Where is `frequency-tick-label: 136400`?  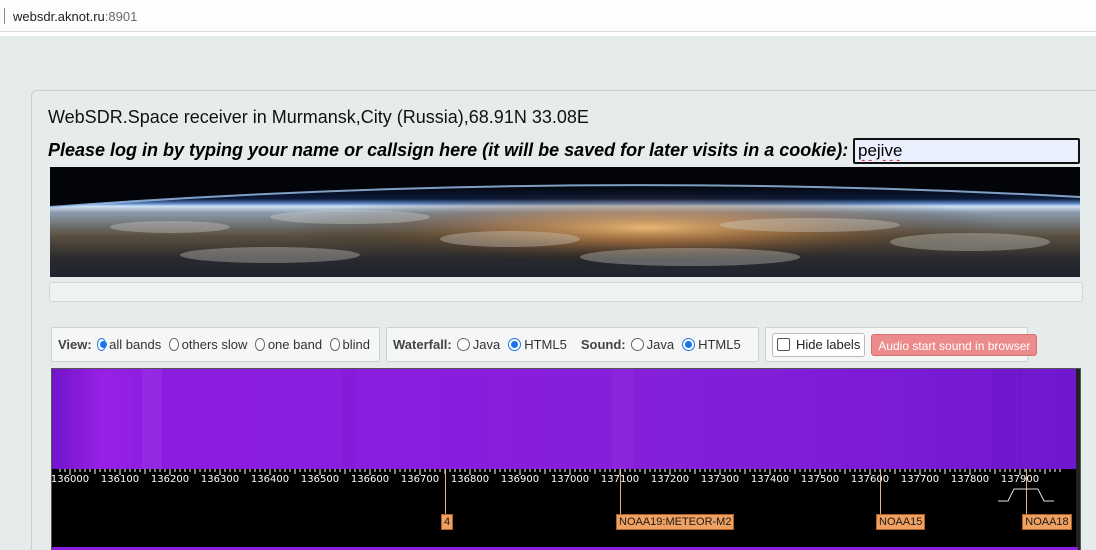
frequency-tick-label: 136400 is located at coordinates (270, 479).